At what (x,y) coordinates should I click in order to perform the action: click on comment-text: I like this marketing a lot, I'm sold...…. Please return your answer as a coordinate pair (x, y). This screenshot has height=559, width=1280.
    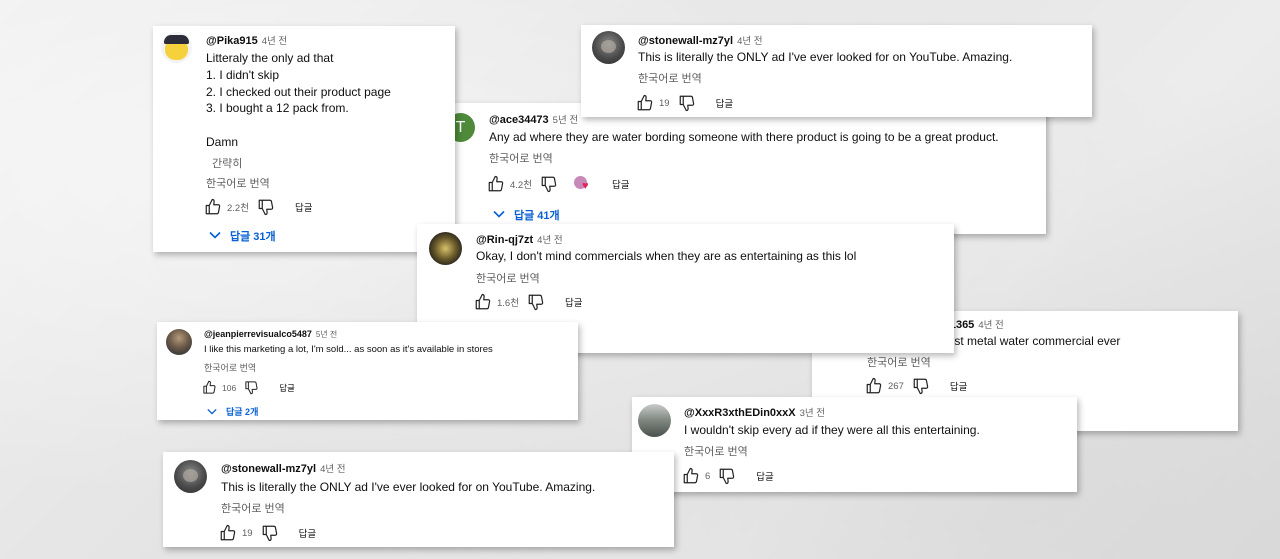
    Looking at the image, I should click on (348, 349).